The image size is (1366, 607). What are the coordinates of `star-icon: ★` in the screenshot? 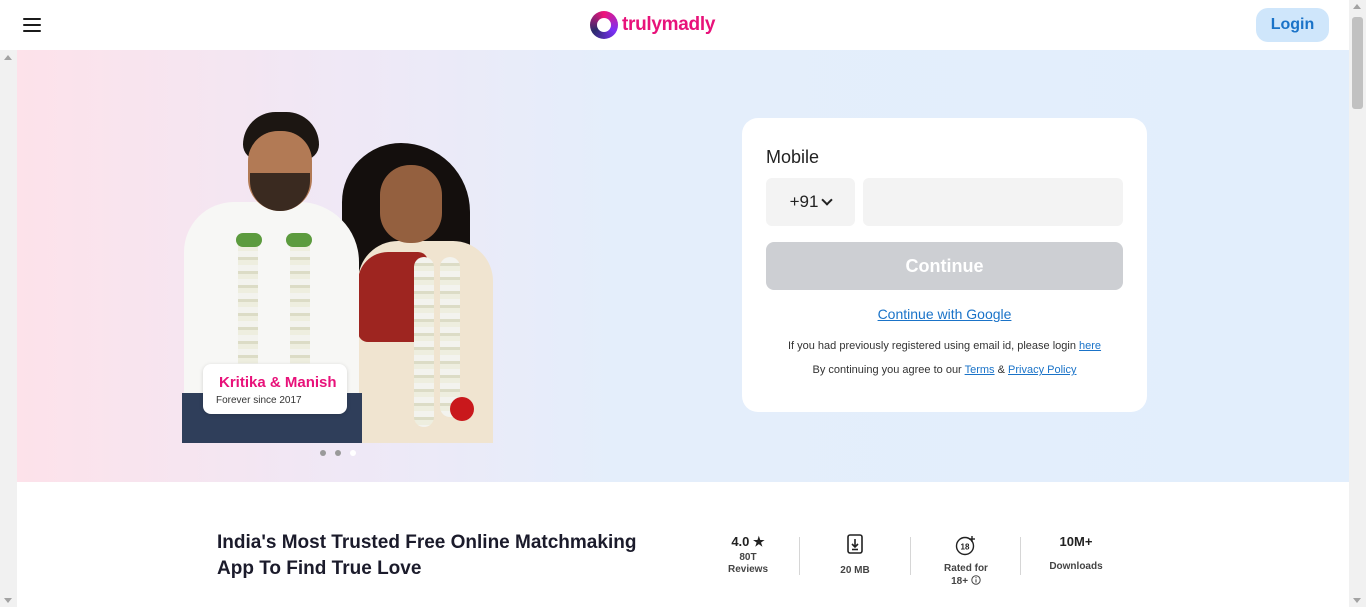 It's located at (759, 541).